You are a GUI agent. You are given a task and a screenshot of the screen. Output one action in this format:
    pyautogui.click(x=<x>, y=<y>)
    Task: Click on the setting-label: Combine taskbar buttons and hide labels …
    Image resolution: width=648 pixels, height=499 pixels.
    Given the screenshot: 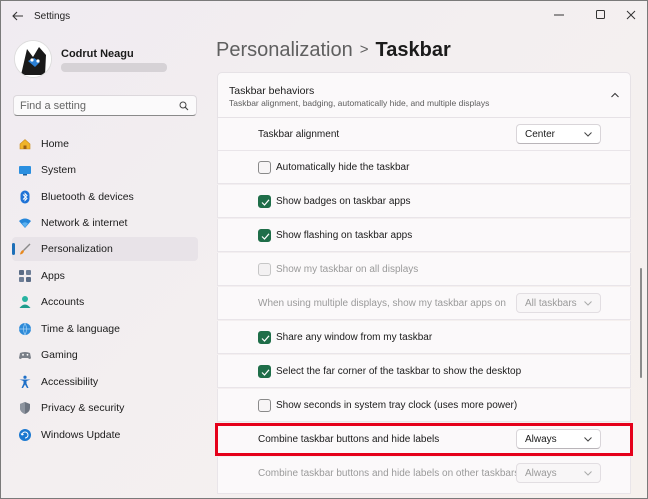 What is the action you would take?
    pyautogui.click(x=389, y=473)
    